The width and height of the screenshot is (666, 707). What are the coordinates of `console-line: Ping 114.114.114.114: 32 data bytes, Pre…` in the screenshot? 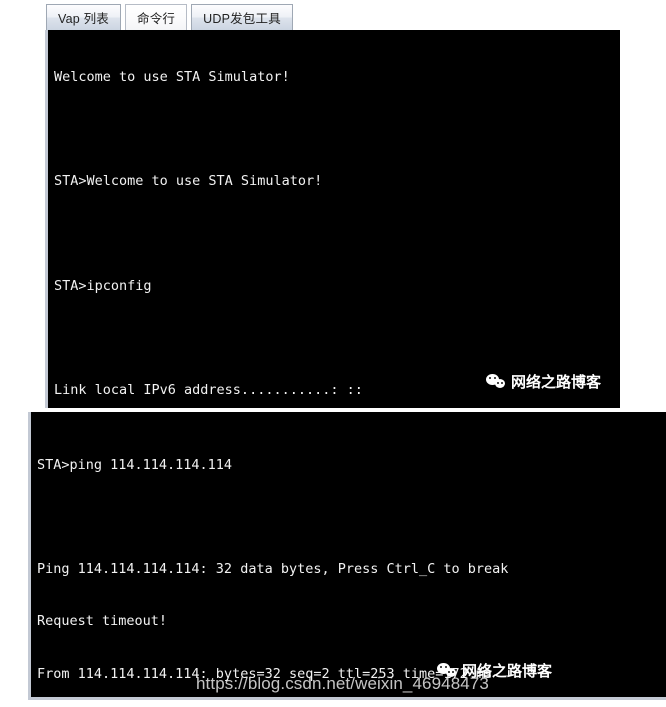 It's located at (273, 569).